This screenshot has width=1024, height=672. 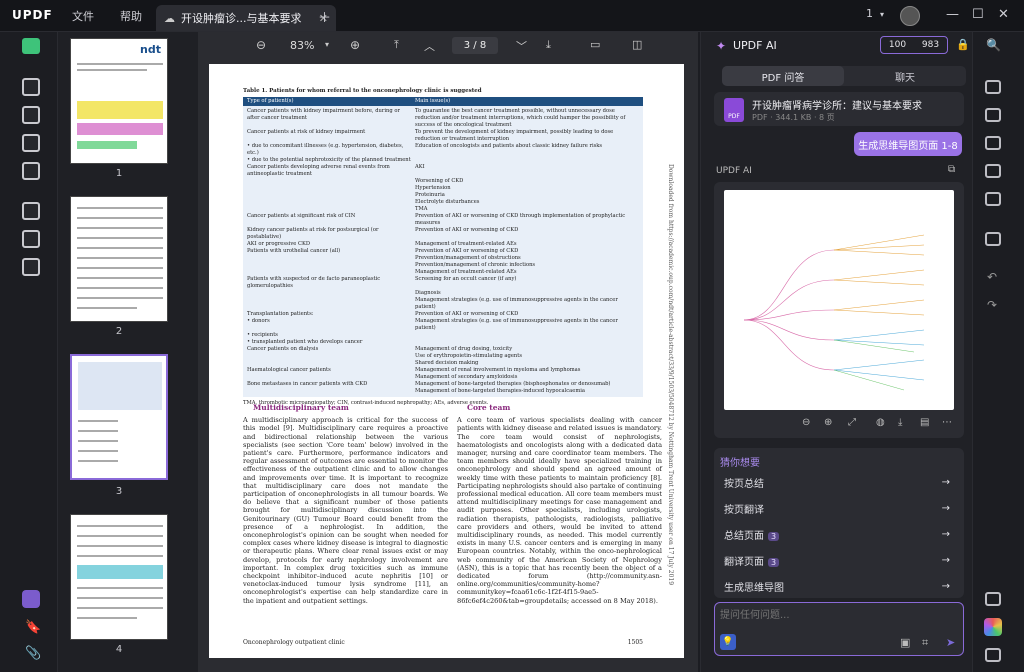 I want to click on send-icon: ➤, so click(x=950, y=642).